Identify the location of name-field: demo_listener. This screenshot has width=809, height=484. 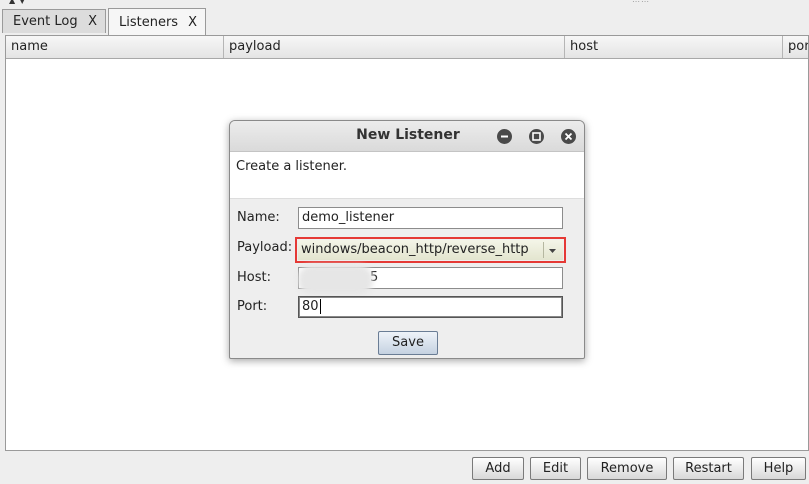
(430, 218).